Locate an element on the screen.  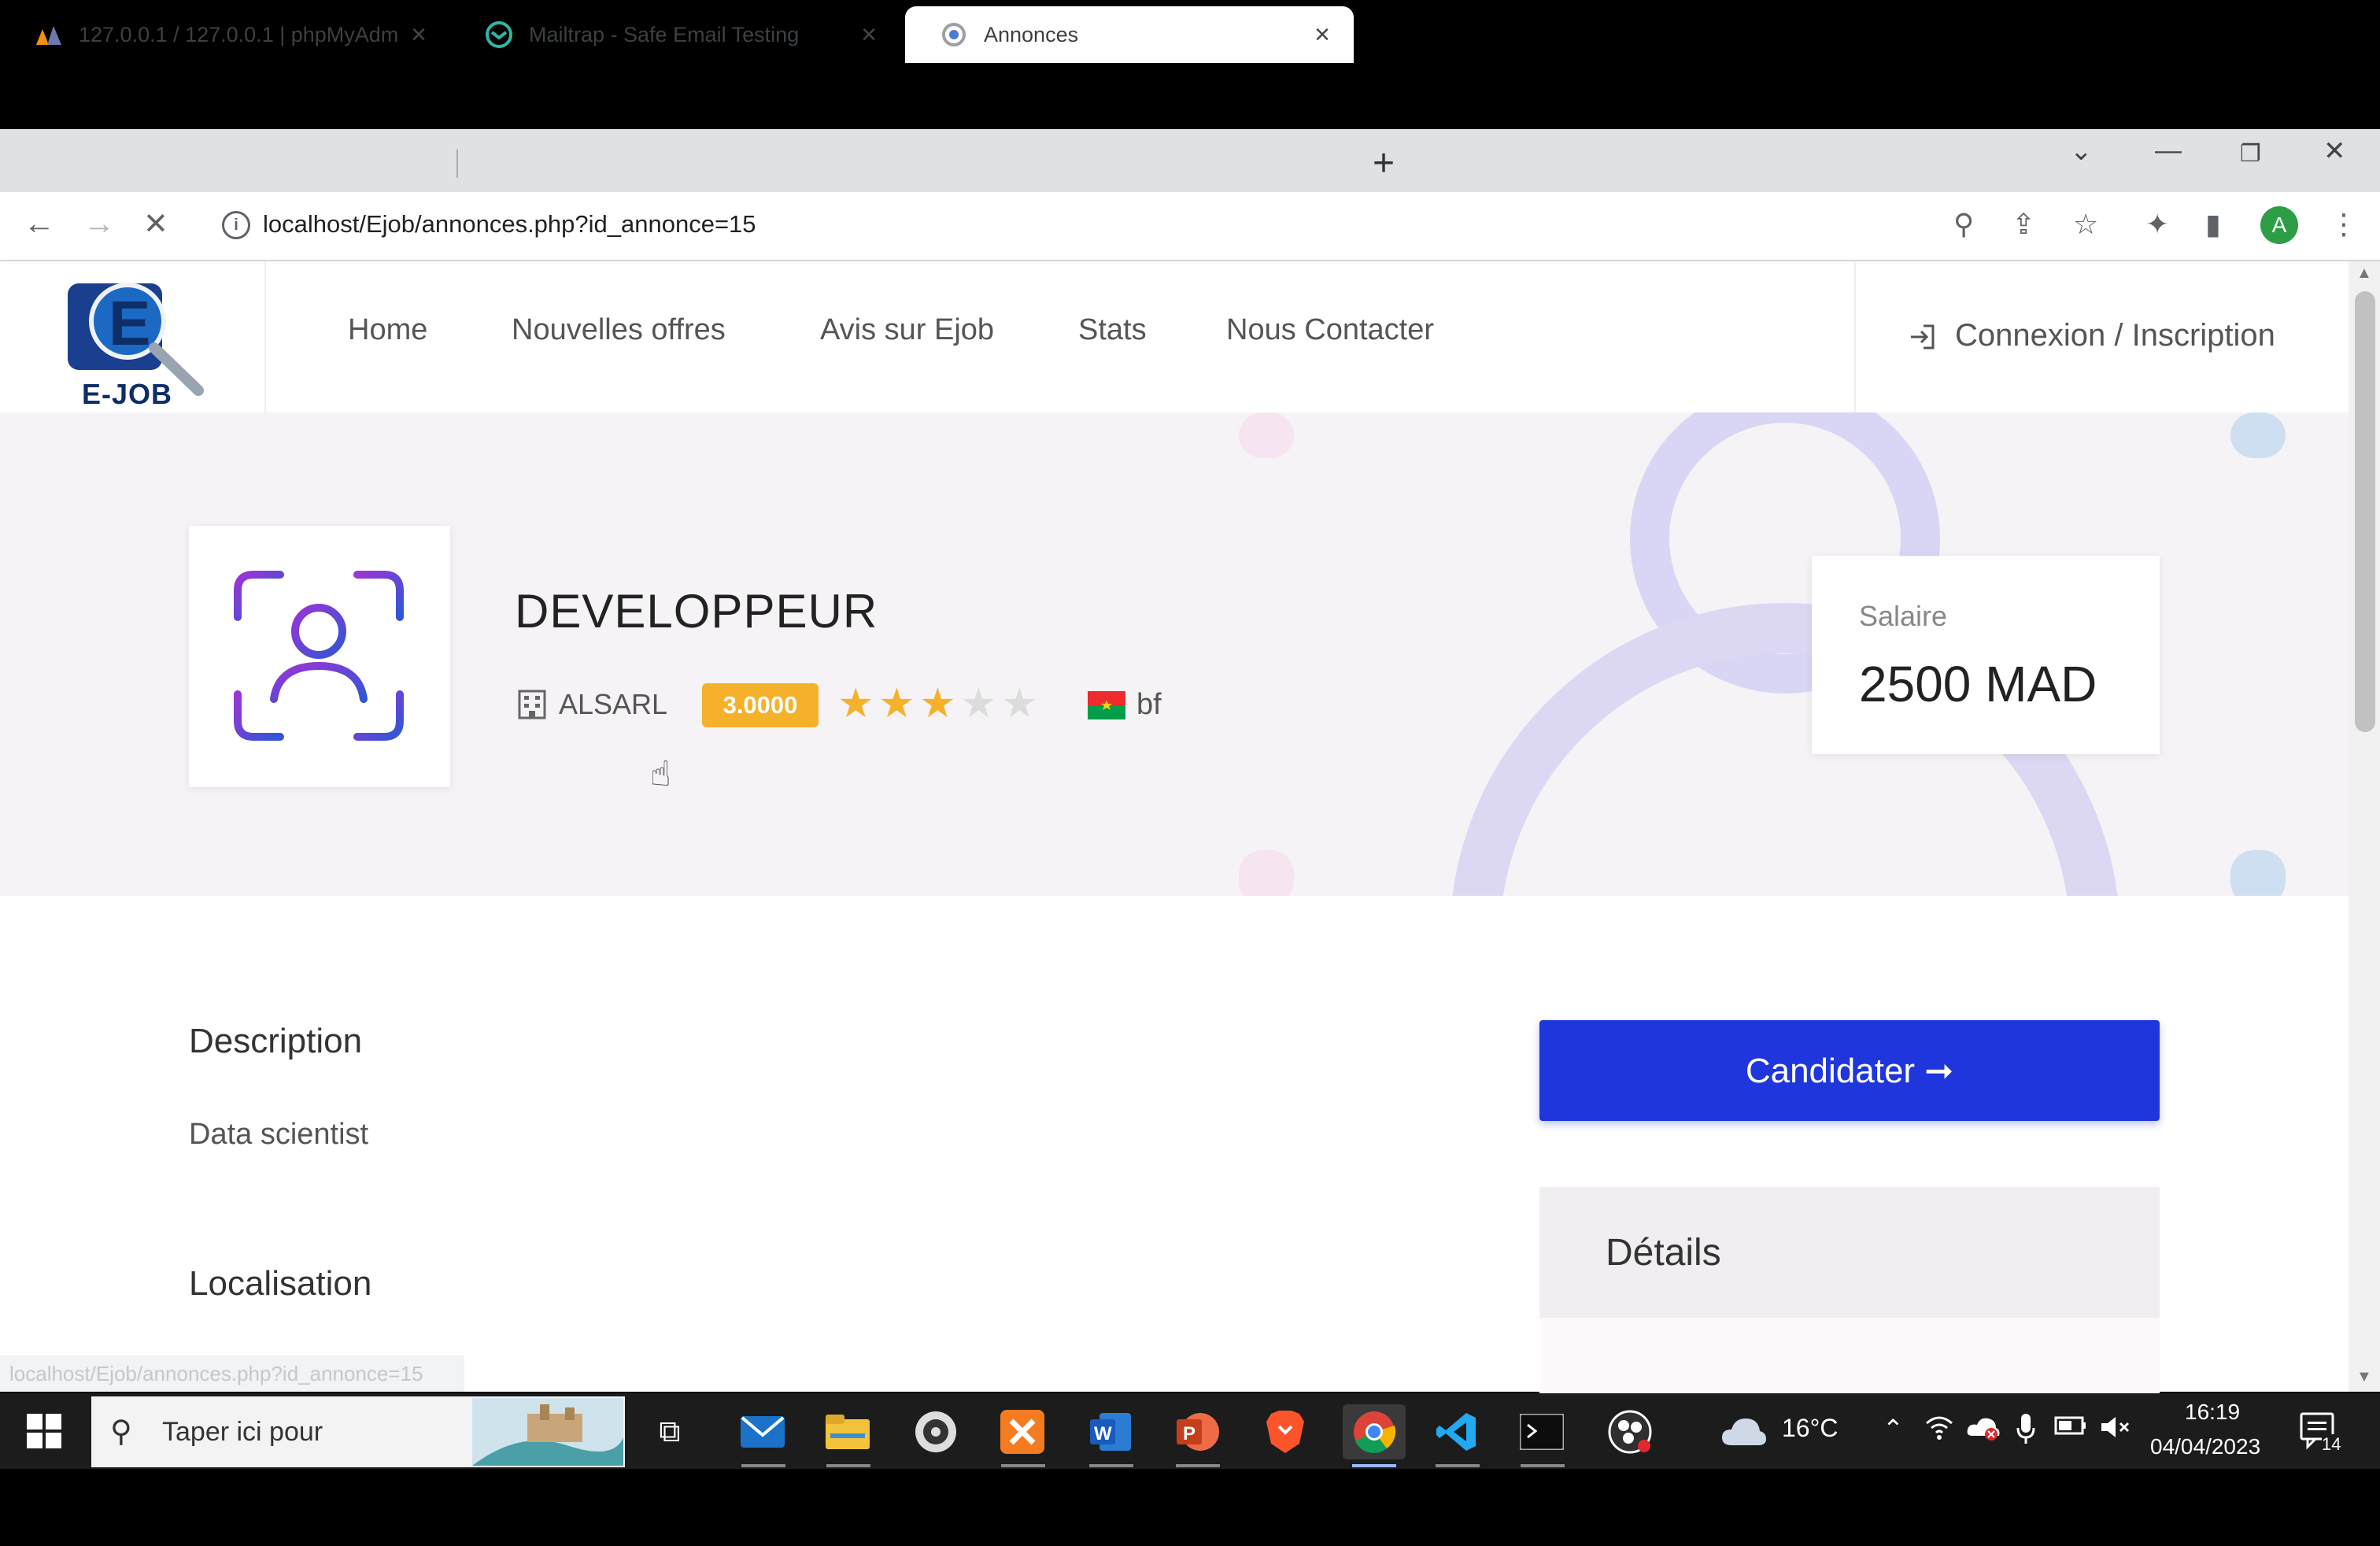
apply-button: Candidater ➞ is located at coordinates (1850, 1070).